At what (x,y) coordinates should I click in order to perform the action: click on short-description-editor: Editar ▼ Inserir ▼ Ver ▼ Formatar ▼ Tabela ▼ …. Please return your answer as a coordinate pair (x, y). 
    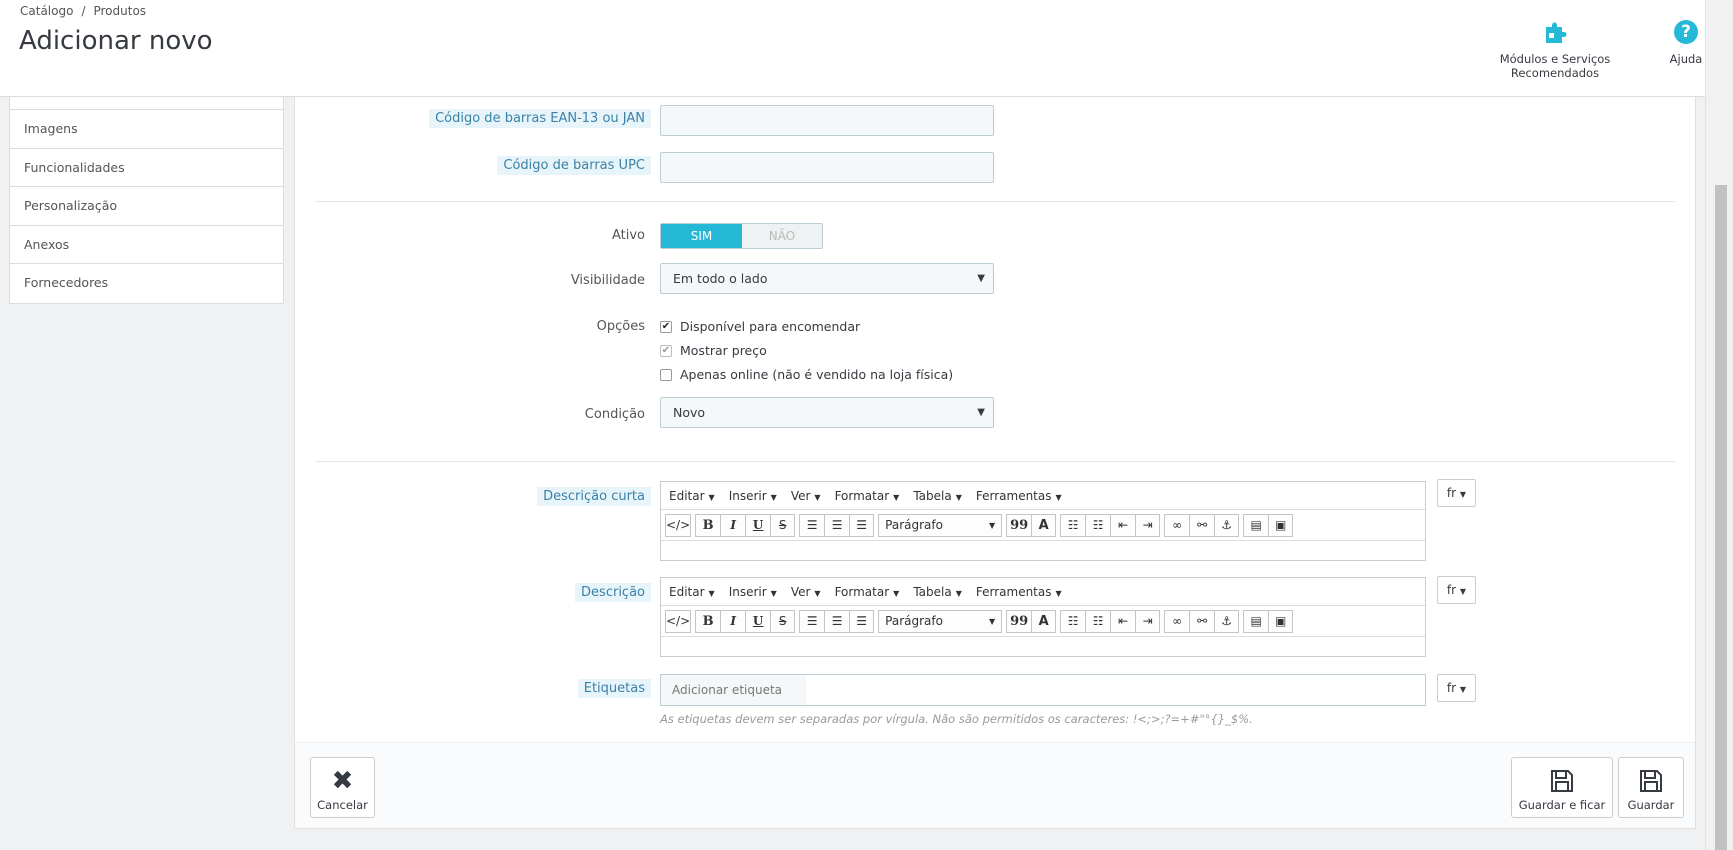
    Looking at the image, I should click on (1043, 521).